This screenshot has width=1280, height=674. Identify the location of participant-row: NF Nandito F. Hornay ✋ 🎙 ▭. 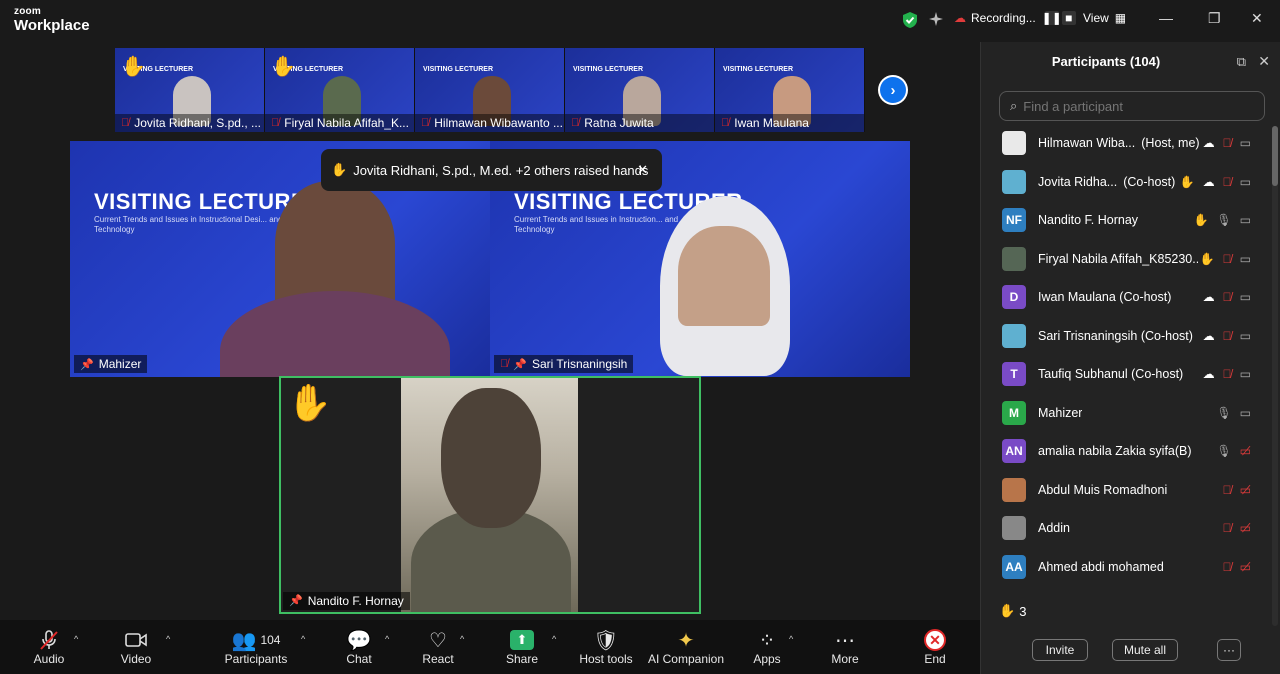
(1126, 220).